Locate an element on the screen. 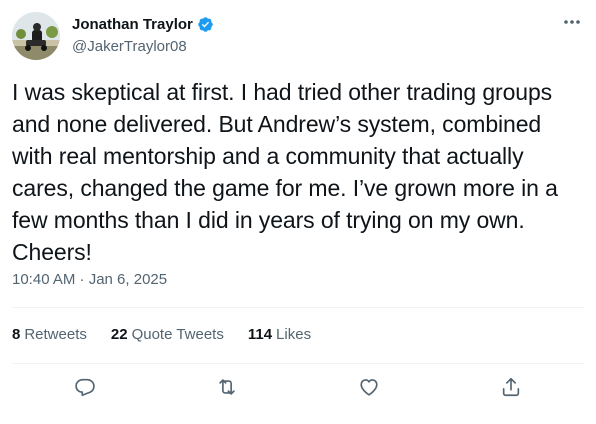 The width and height of the screenshot is (596, 424). heart-icon is located at coordinates (369, 387).